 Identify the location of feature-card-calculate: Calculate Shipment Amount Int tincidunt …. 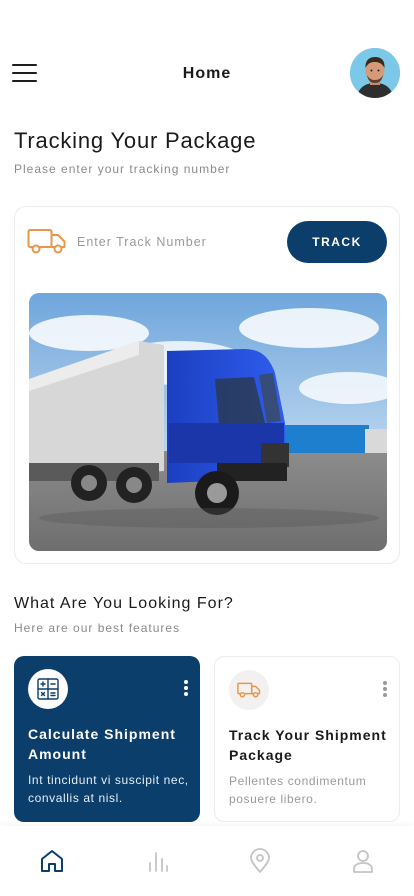
(107, 739).